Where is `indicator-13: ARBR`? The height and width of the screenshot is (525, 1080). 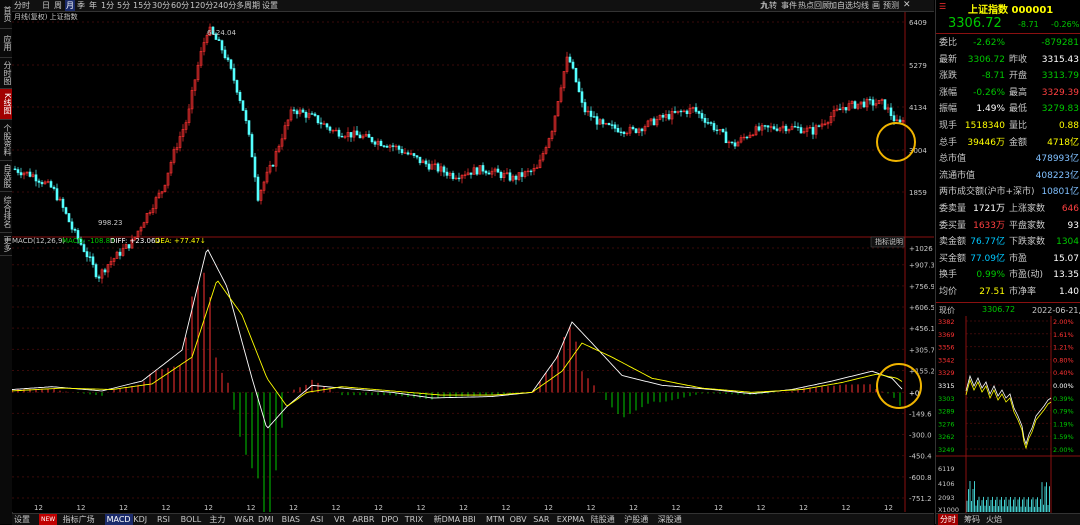
indicator-13: ARBR is located at coordinates (363, 519).